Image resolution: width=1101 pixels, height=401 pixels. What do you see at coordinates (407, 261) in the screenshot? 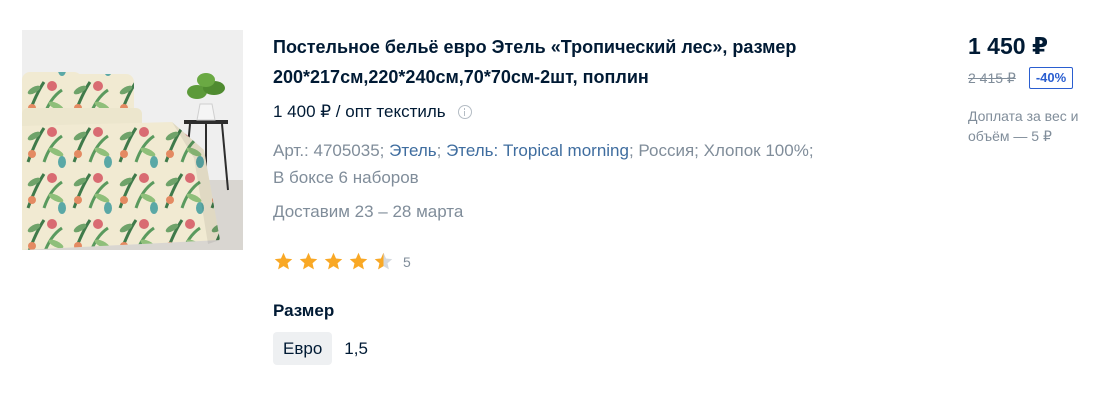
I see `rating-count: 5` at bounding box center [407, 261].